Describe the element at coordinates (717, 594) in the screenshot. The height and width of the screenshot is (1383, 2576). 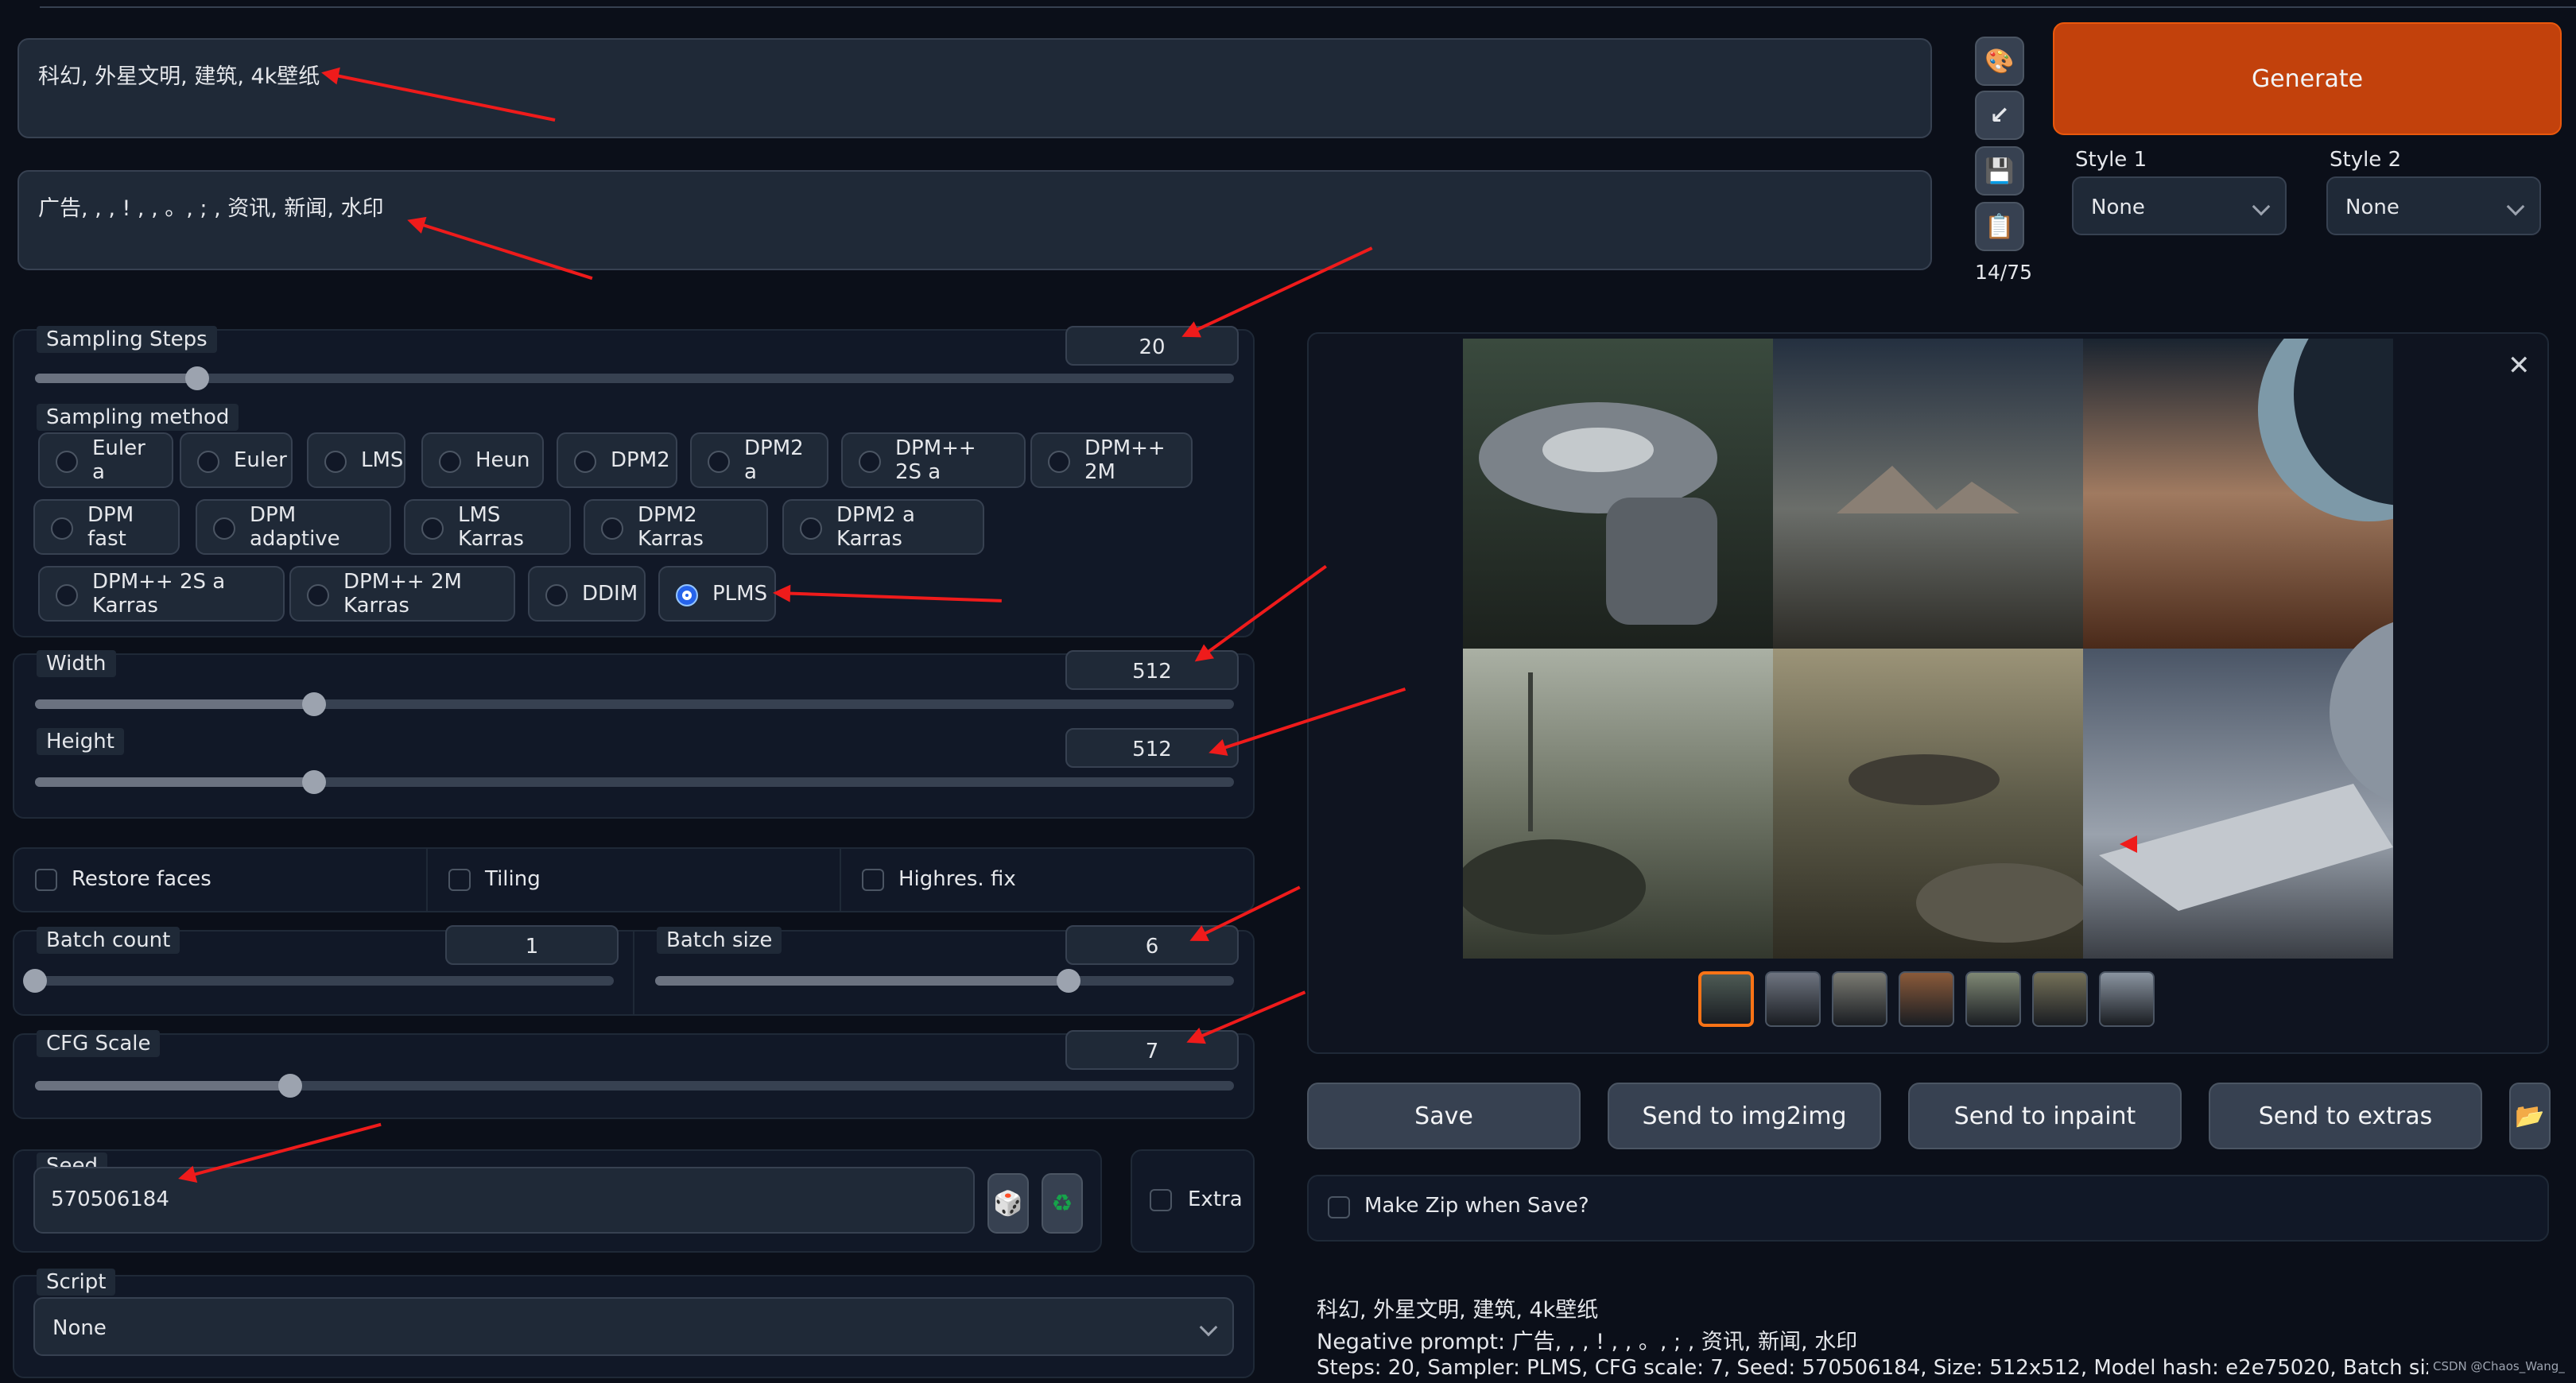
I see `sampling-method-option: PLMS` at that location.